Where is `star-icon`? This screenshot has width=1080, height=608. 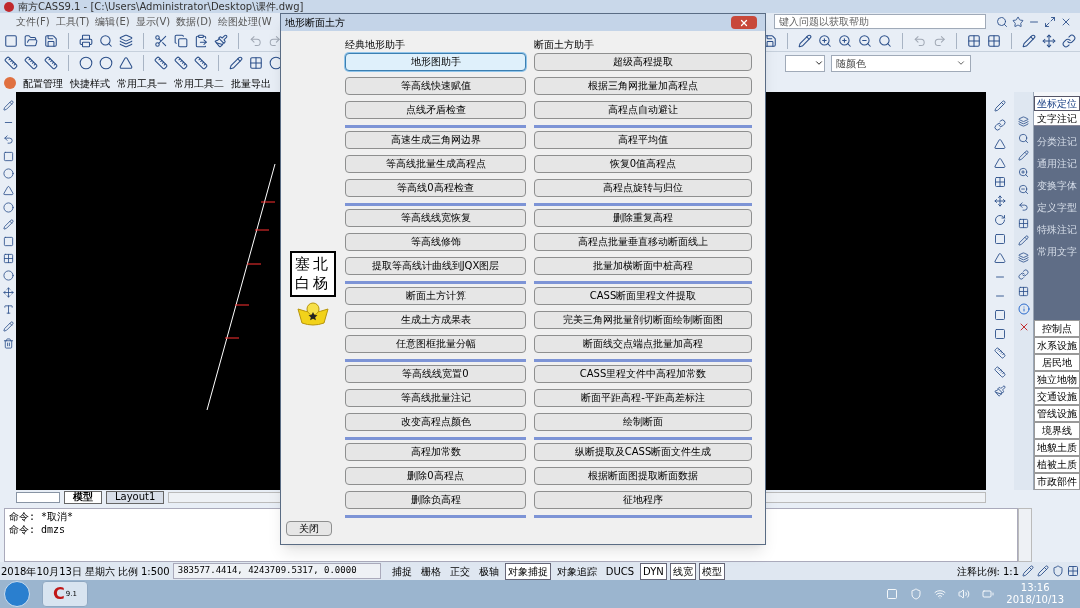
star-icon is located at coordinates (1018, 21).